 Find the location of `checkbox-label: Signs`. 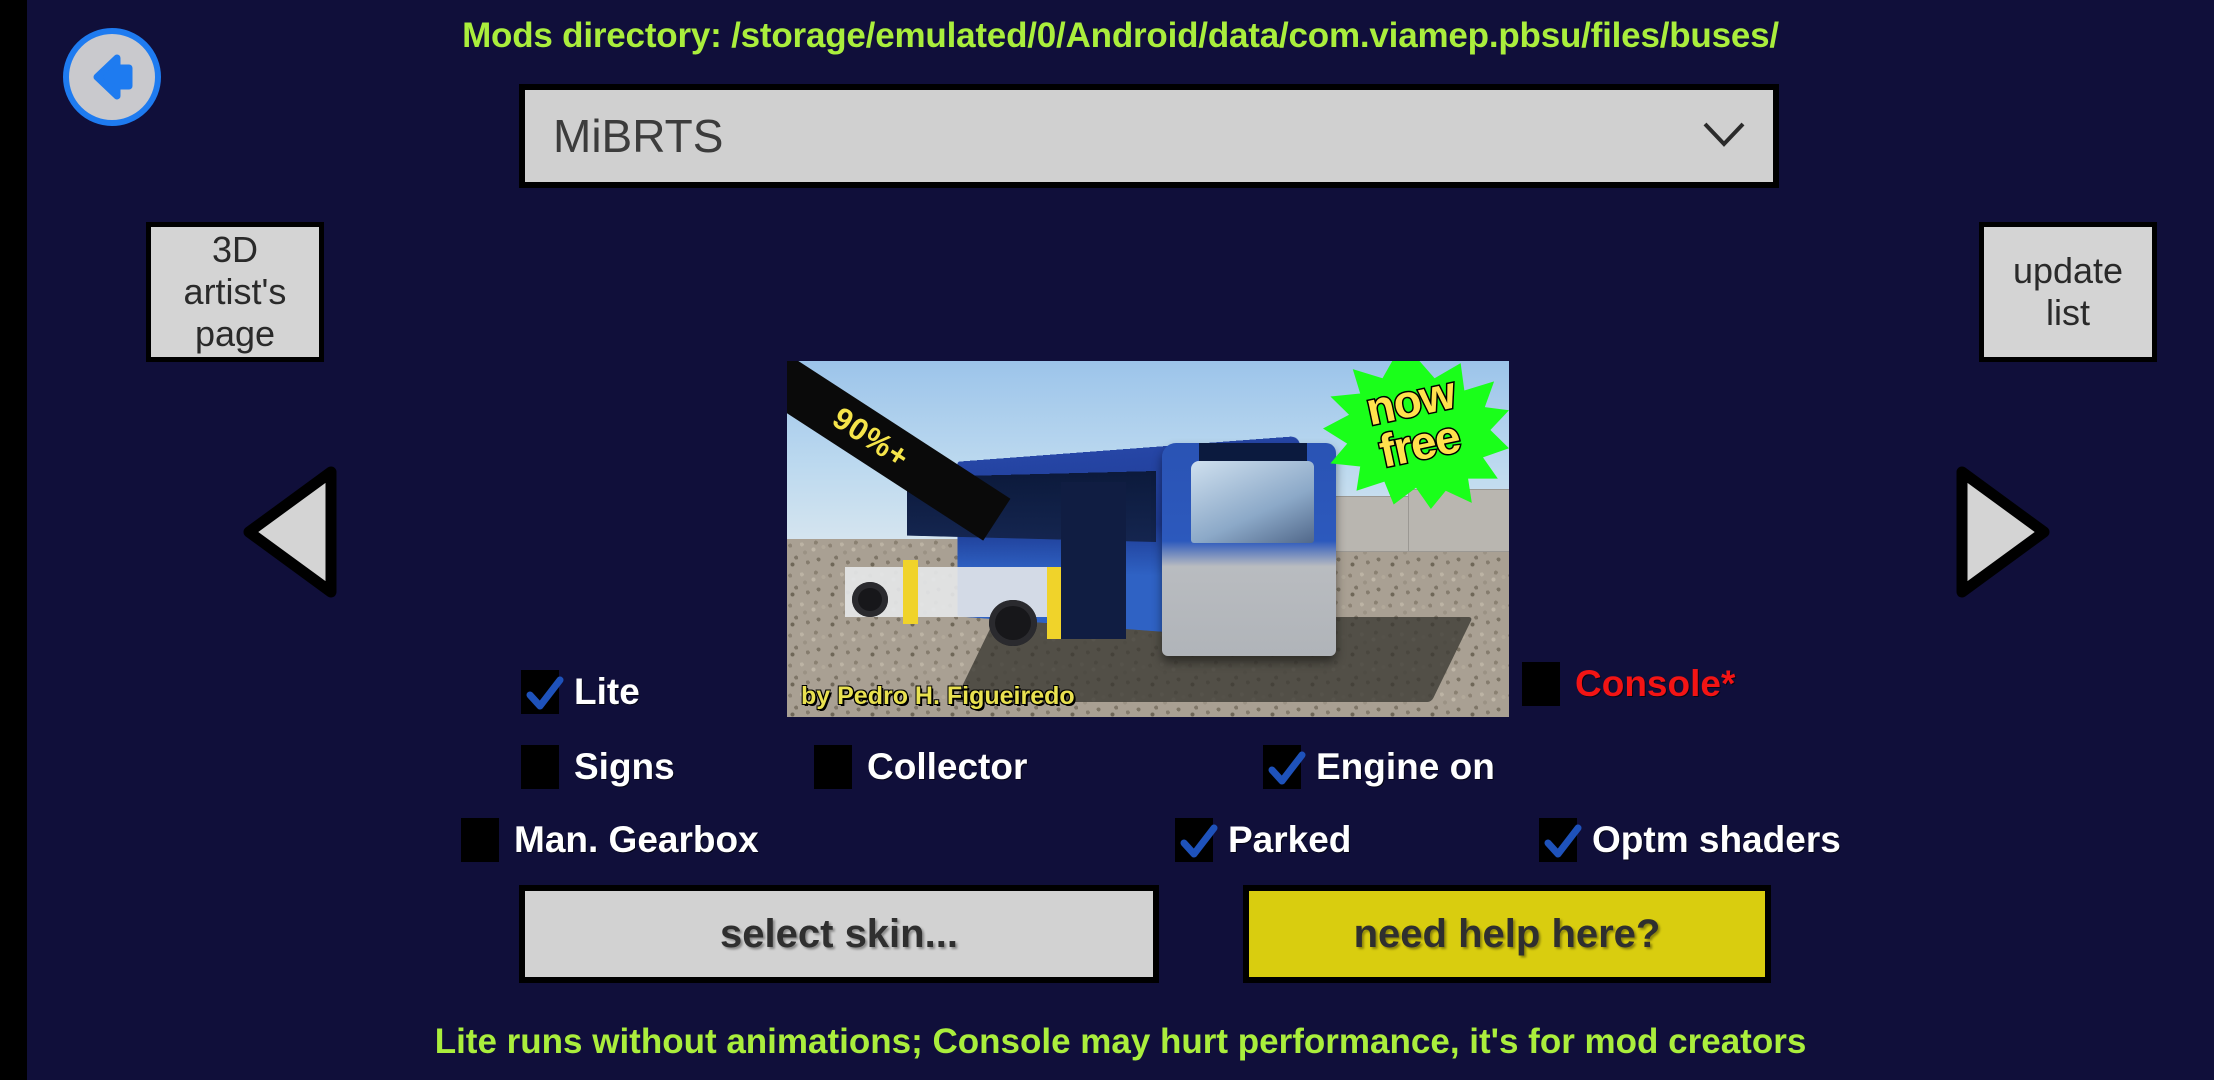

checkbox-label: Signs is located at coordinates (624, 766).